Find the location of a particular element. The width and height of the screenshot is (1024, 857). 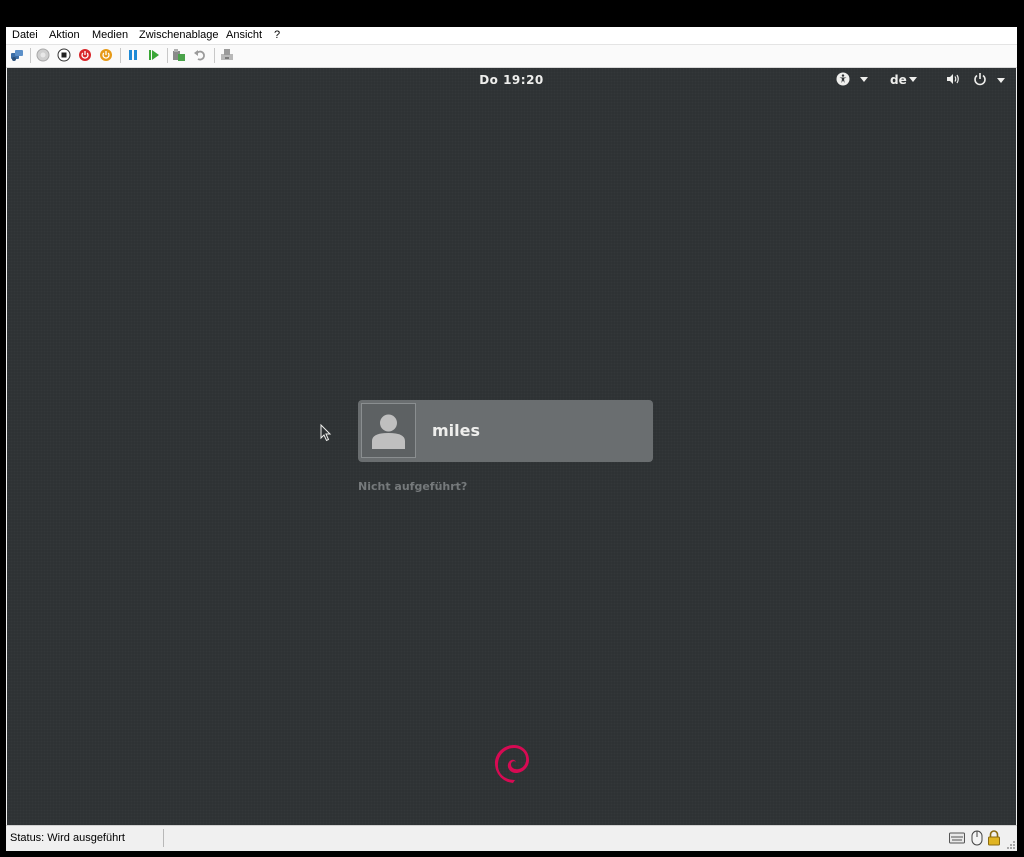

mouse-icon is located at coordinates (977, 838).